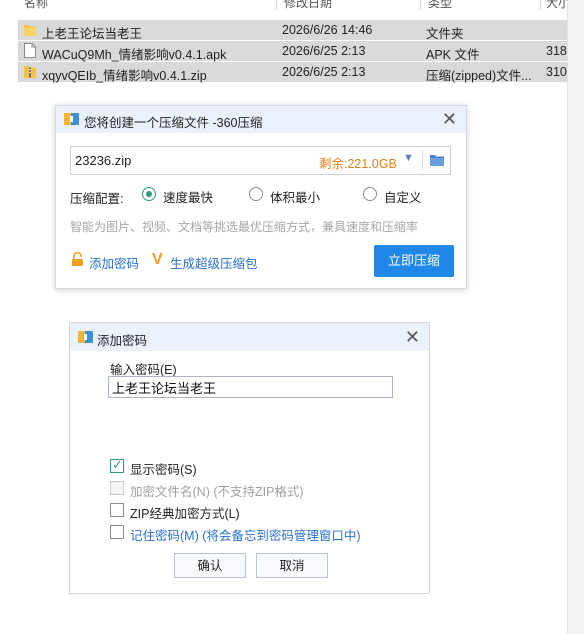 Image resolution: width=584 pixels, height=634 pixels. What do you see at coordinates (77, 259) in the screenshot?
I see `lock-icon` at bounding box center [77, 259].